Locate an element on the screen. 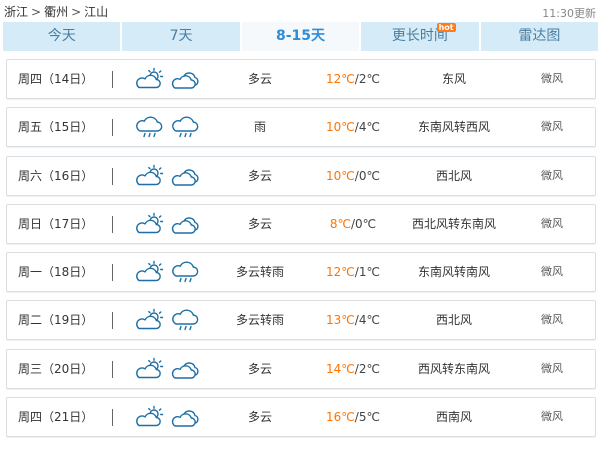 This screenshot has width=600, height=462. low-temperature: 1℃ is located at coordinates (369, 272).